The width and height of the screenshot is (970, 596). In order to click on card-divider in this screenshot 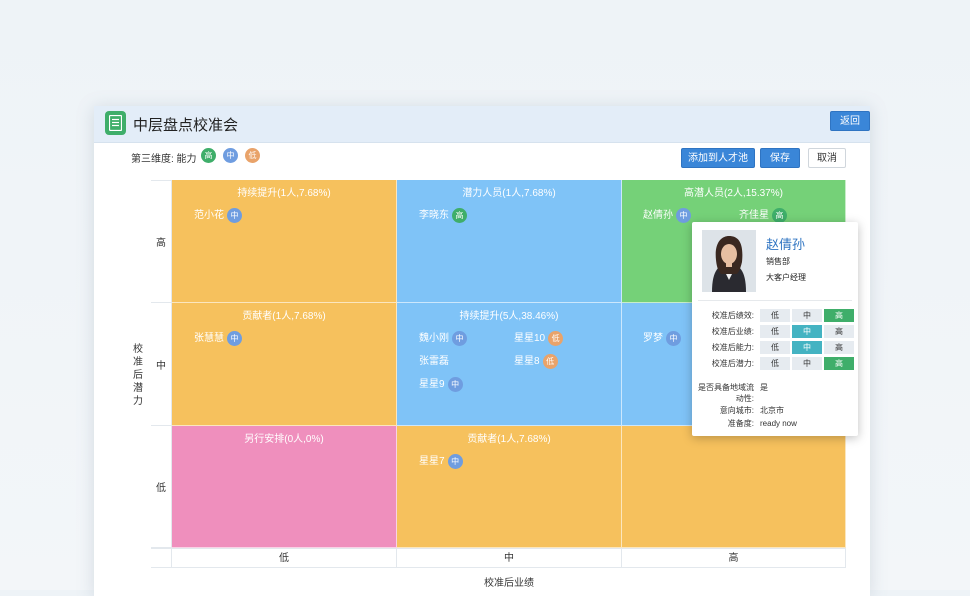, I will do `click(775, 300)`.